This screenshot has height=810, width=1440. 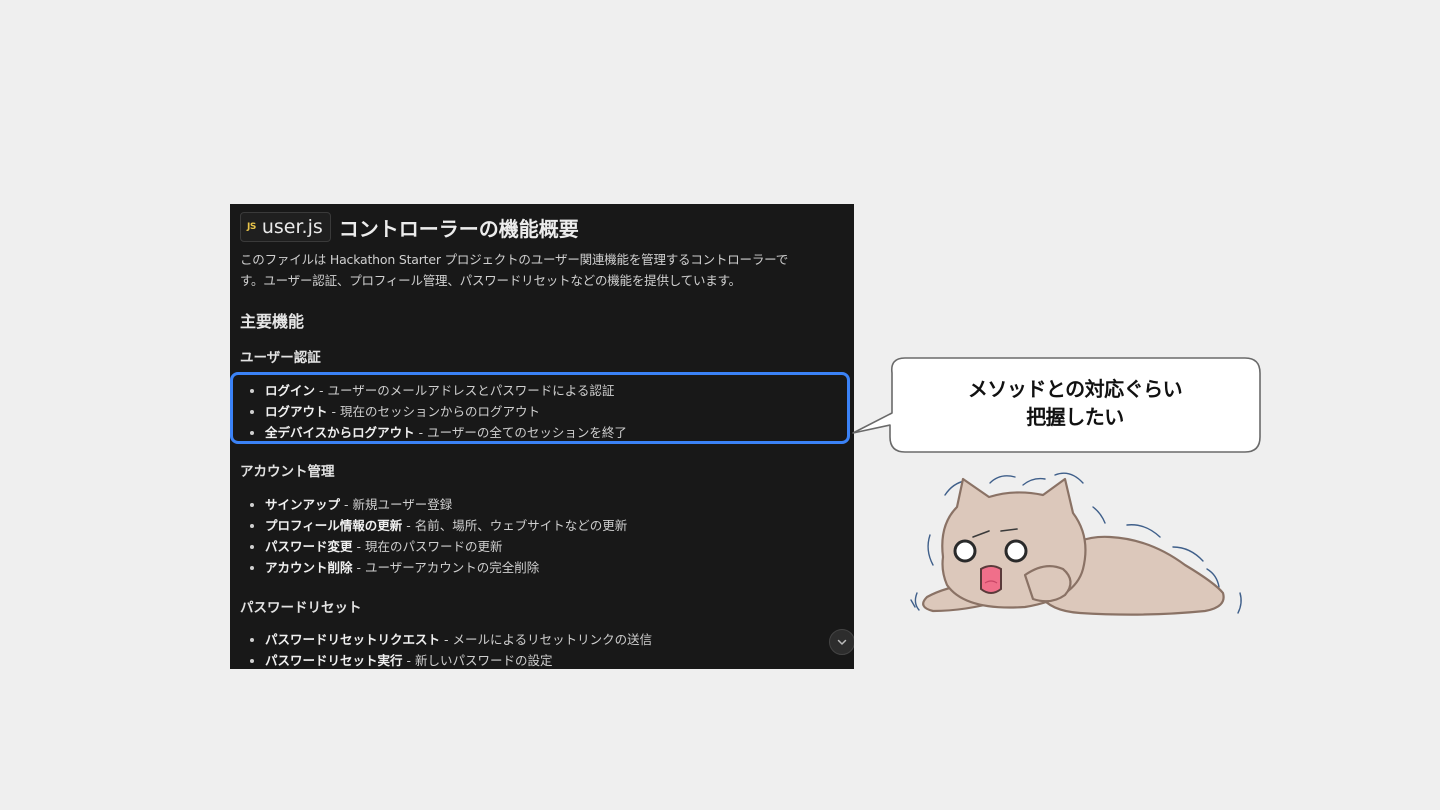 What do you see at coordinates (334, 660) in the screenshot?
I see `item-title: パスワードリセット実行` at bounding box center [334, 660].